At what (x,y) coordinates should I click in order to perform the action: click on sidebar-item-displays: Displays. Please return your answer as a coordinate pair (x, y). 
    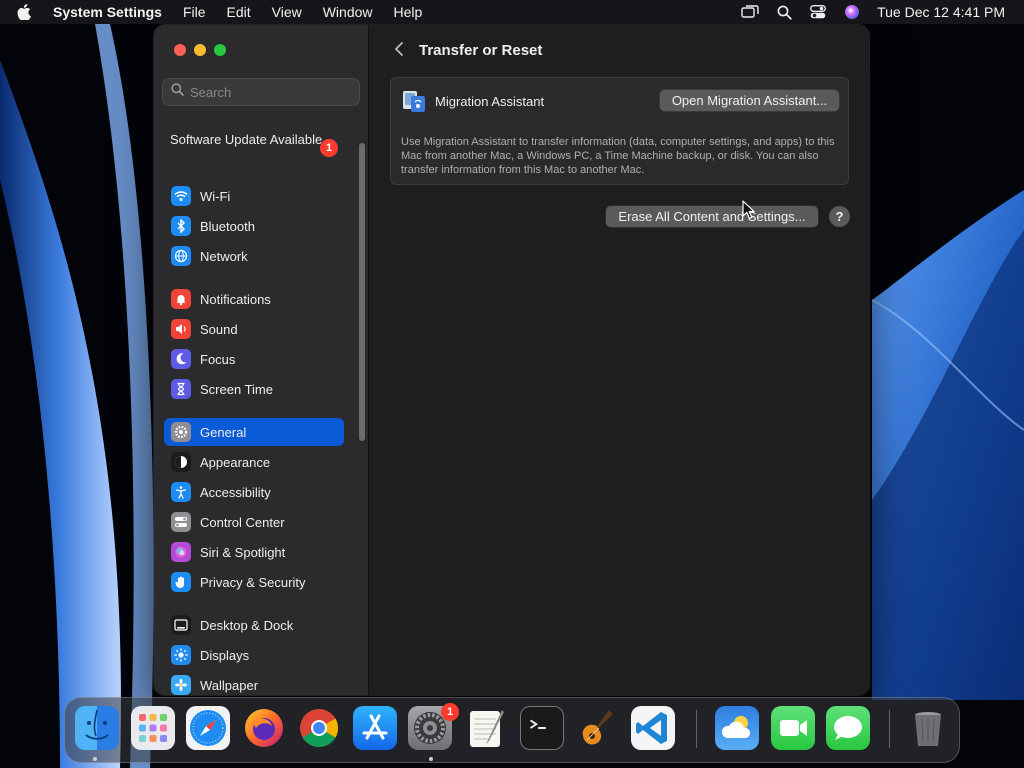
    Looking at the image, I should click on (254, 655).